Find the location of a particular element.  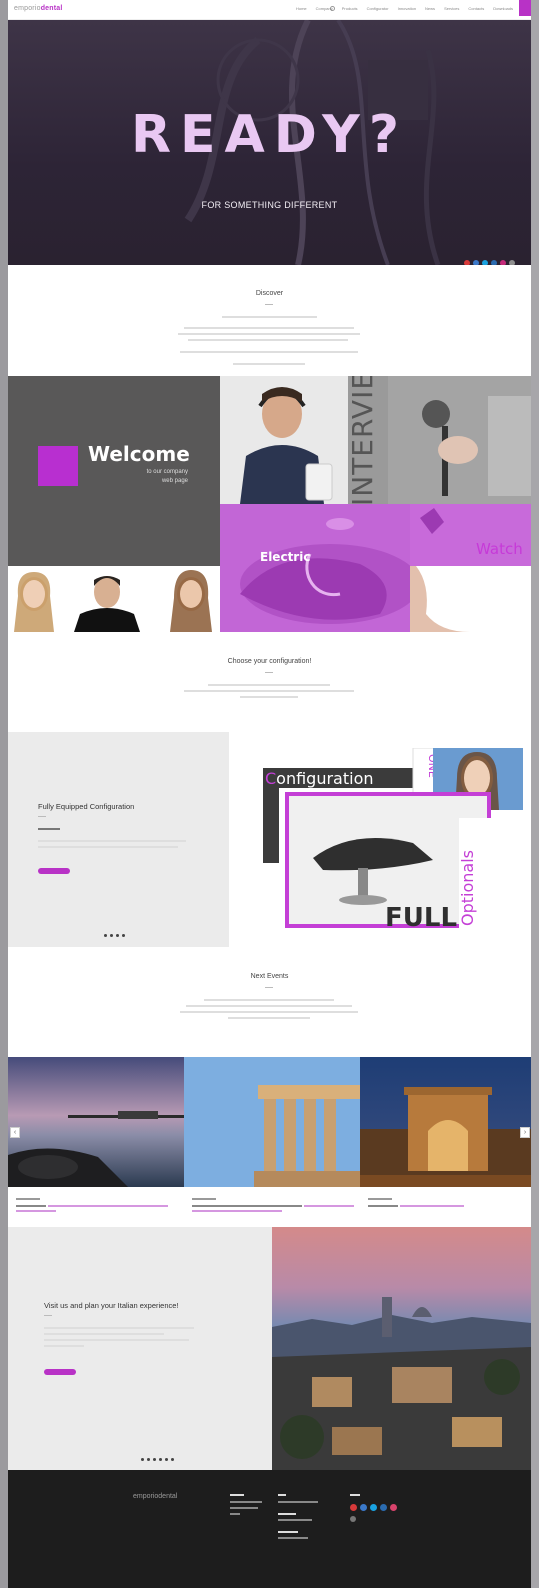

right-backdrop is located at coordinates (535, 794).